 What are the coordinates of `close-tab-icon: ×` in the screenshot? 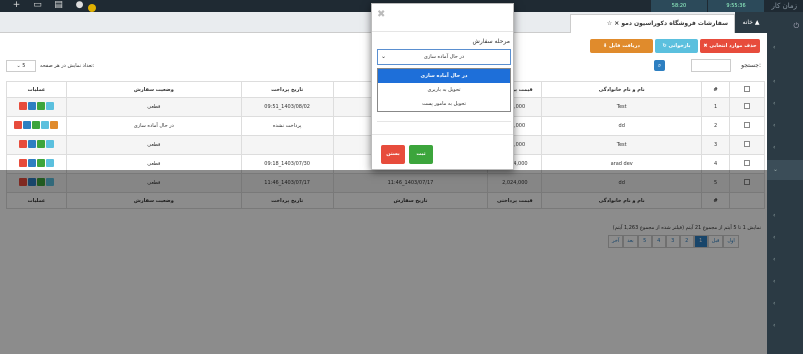 It's located at (616, 23).